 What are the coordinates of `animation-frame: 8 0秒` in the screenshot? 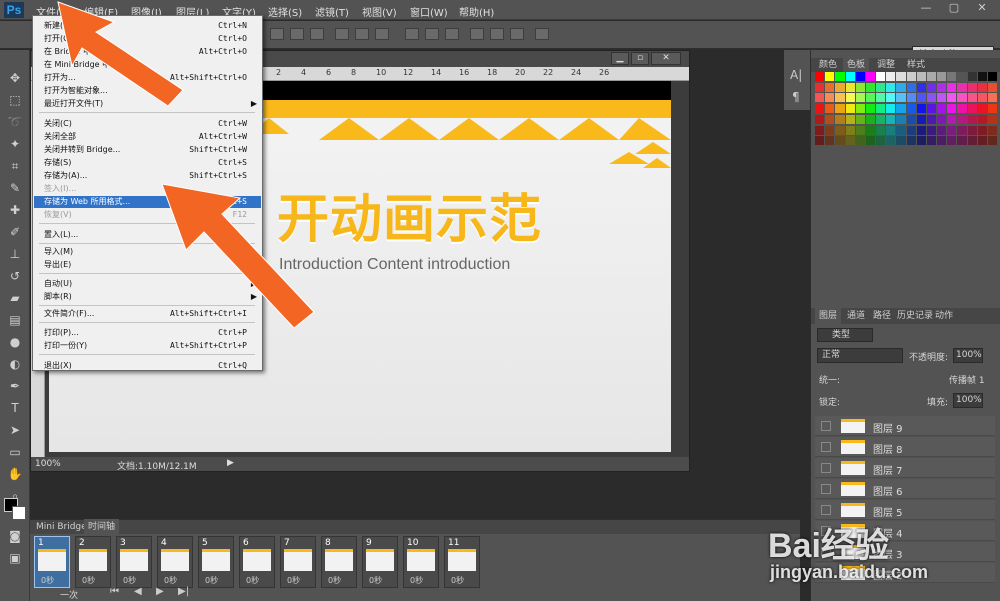 It's located at (339, 562).